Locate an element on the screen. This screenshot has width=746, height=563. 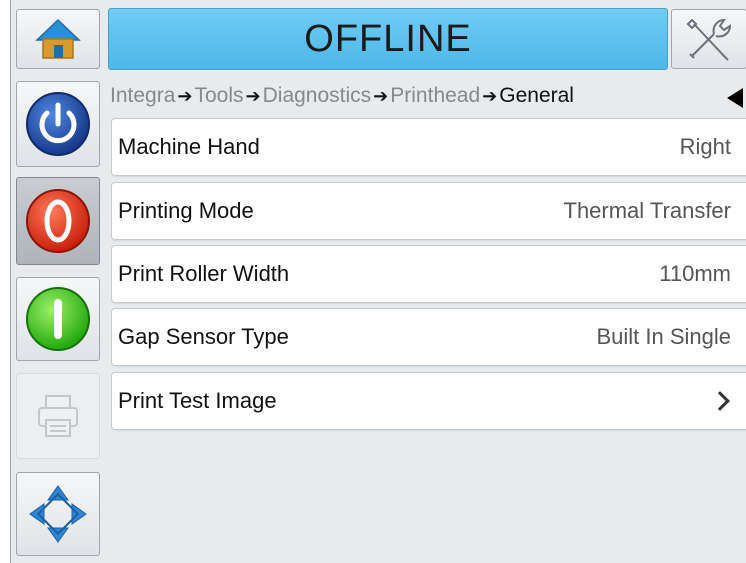
printer-icon is located at coordinates (58, 416).